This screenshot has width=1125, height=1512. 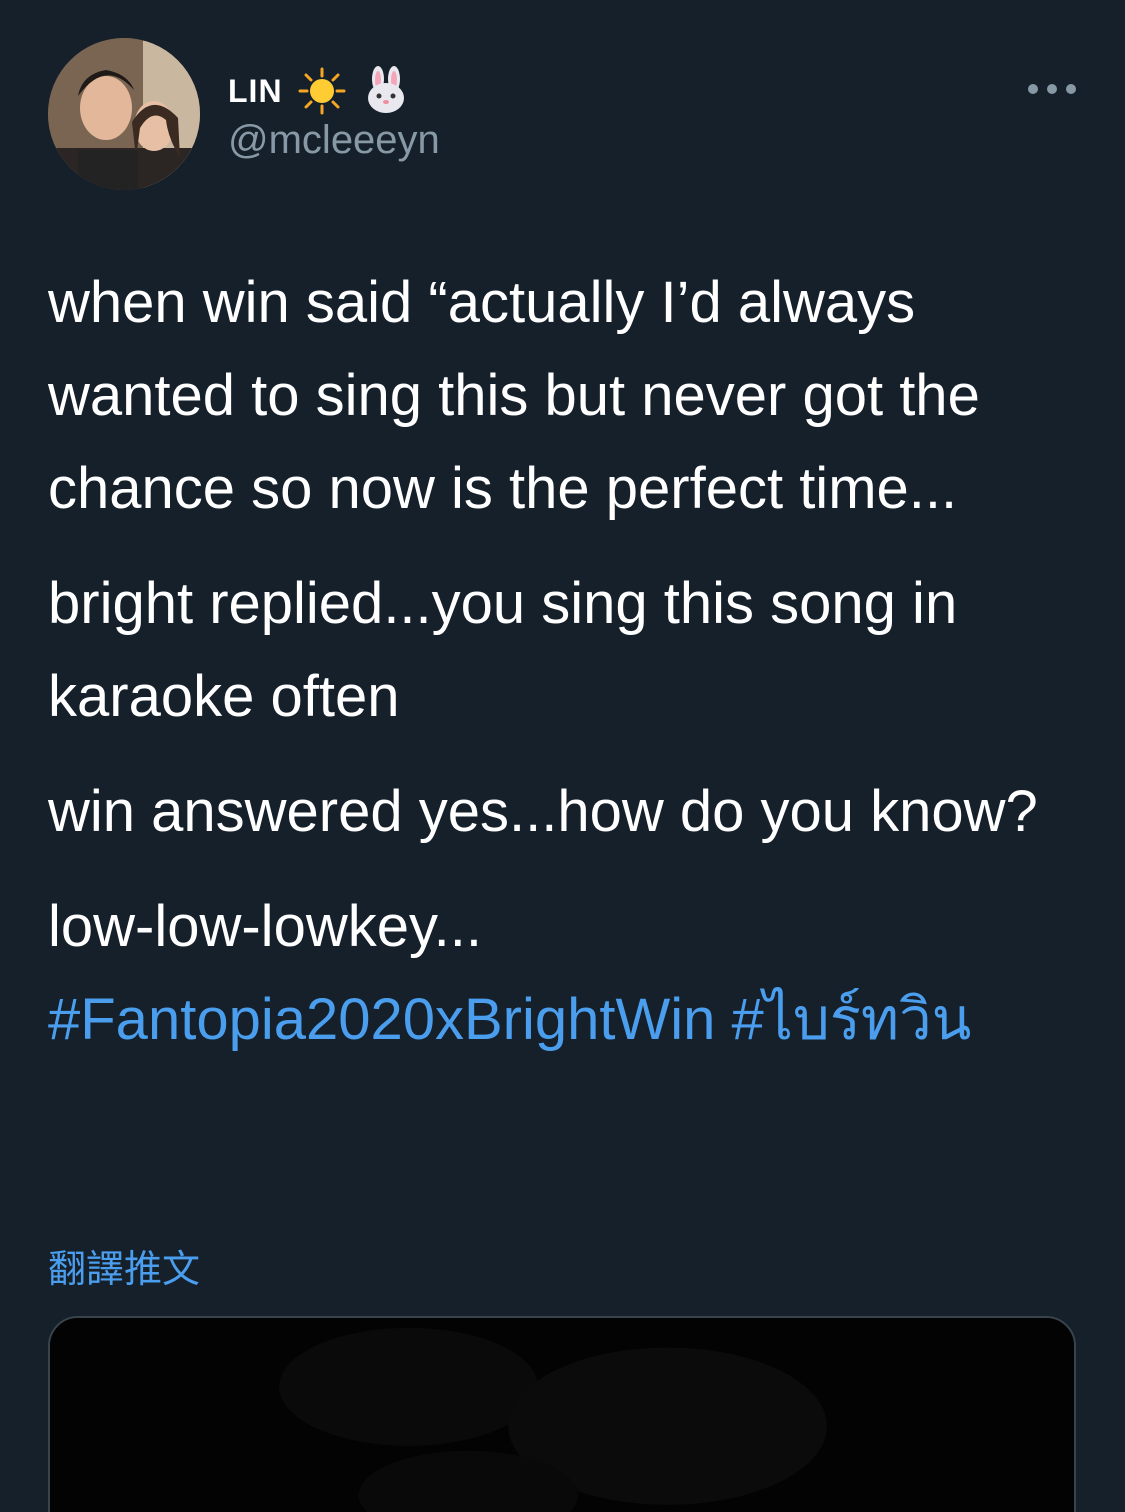 I want to click on author-name-row: LIN, so click(x=319, y=91).